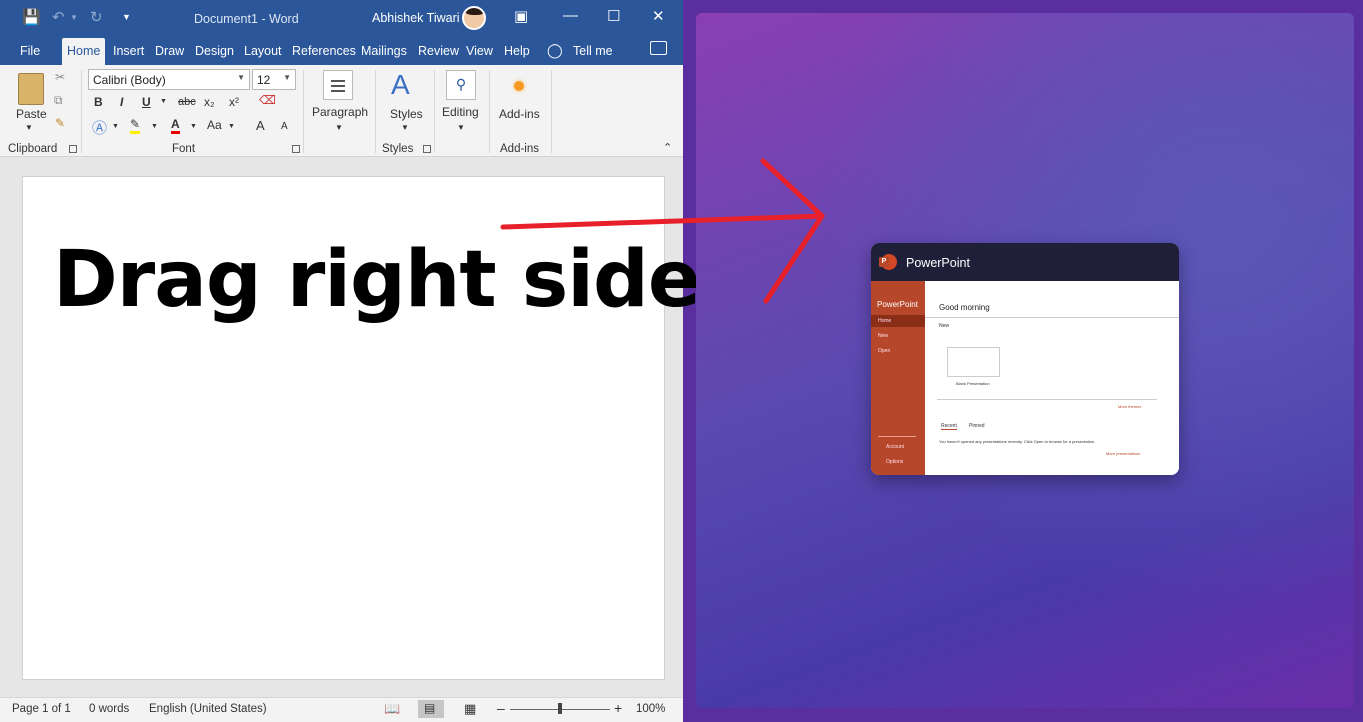 The width and height of the screenshot is (1363, 722). What do you see at coordinates (973, 362) in the screenshot?
I see `blank-presentation-thumbnail` at bounding box center [973, 362].